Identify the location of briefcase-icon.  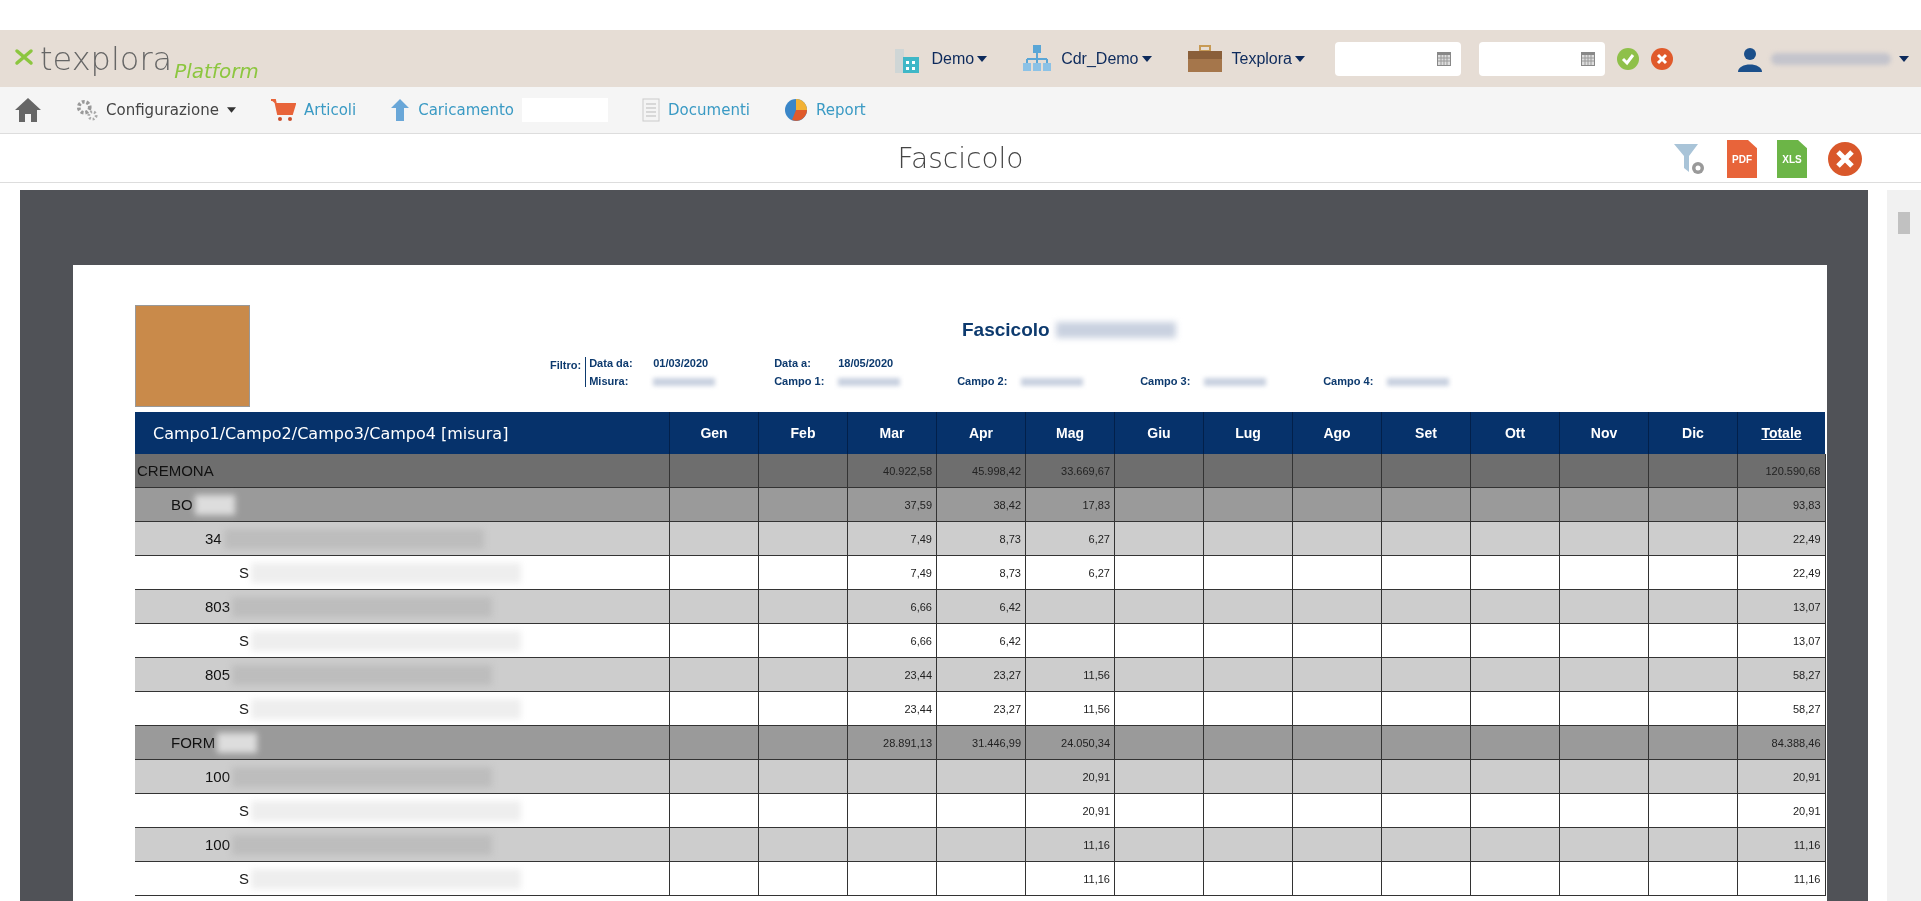
(1204, 58).